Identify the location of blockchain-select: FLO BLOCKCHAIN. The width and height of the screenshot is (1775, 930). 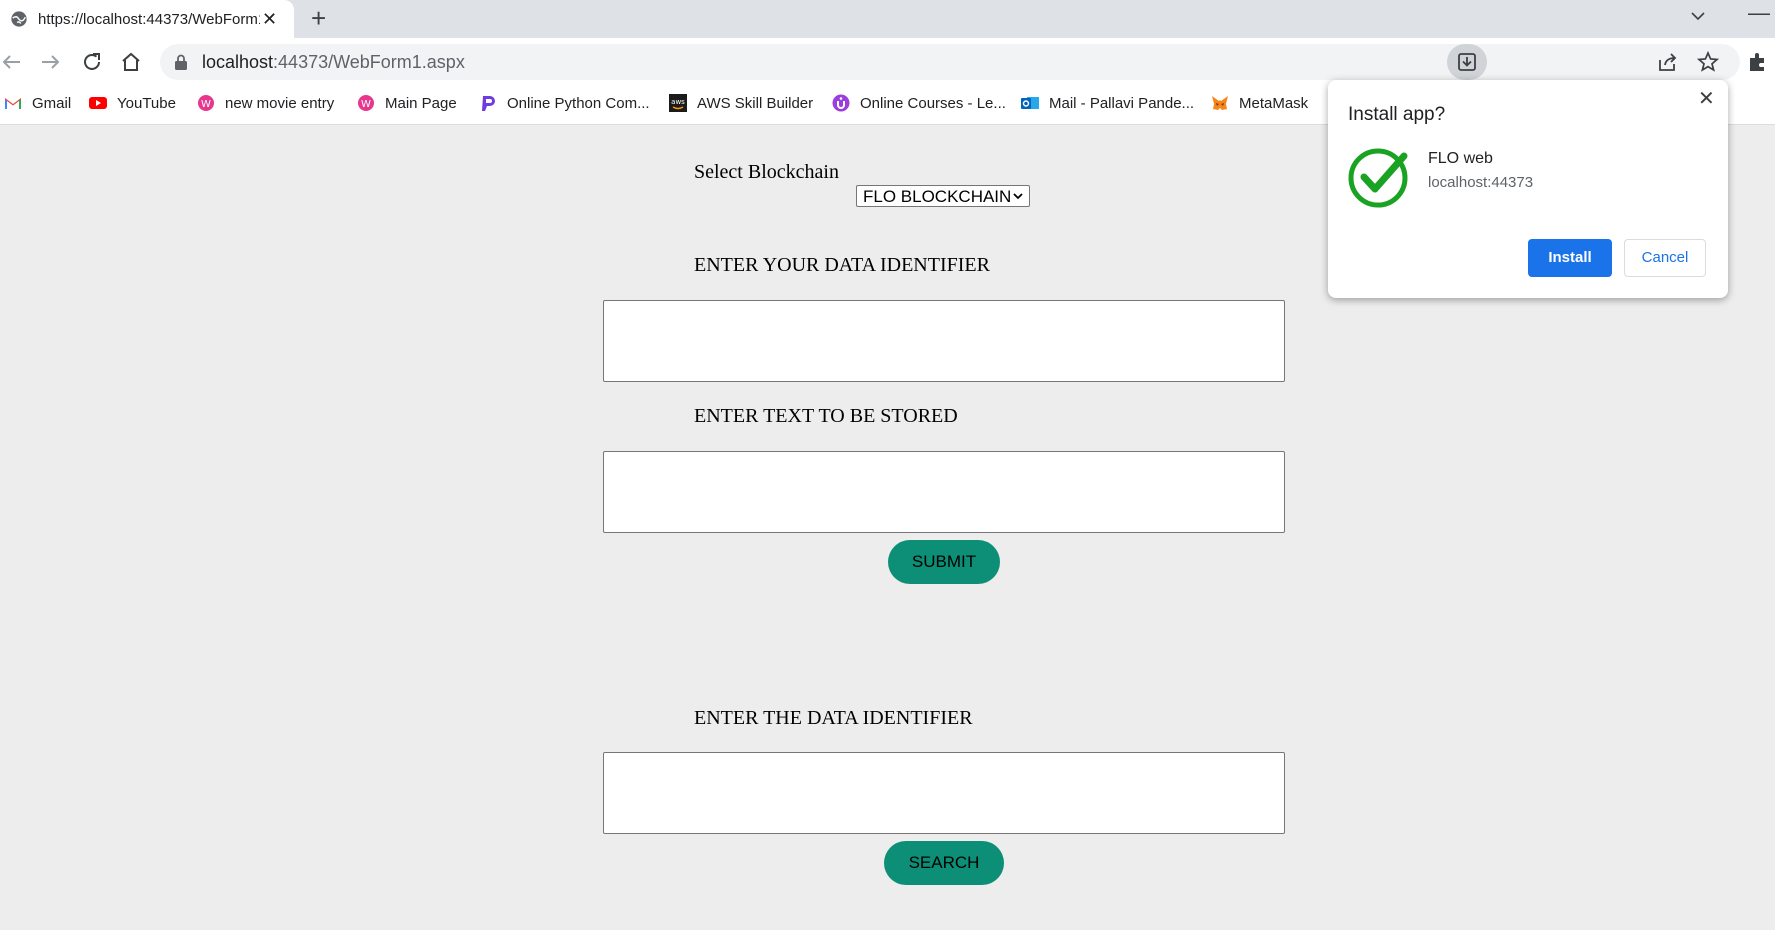
(943, 196).